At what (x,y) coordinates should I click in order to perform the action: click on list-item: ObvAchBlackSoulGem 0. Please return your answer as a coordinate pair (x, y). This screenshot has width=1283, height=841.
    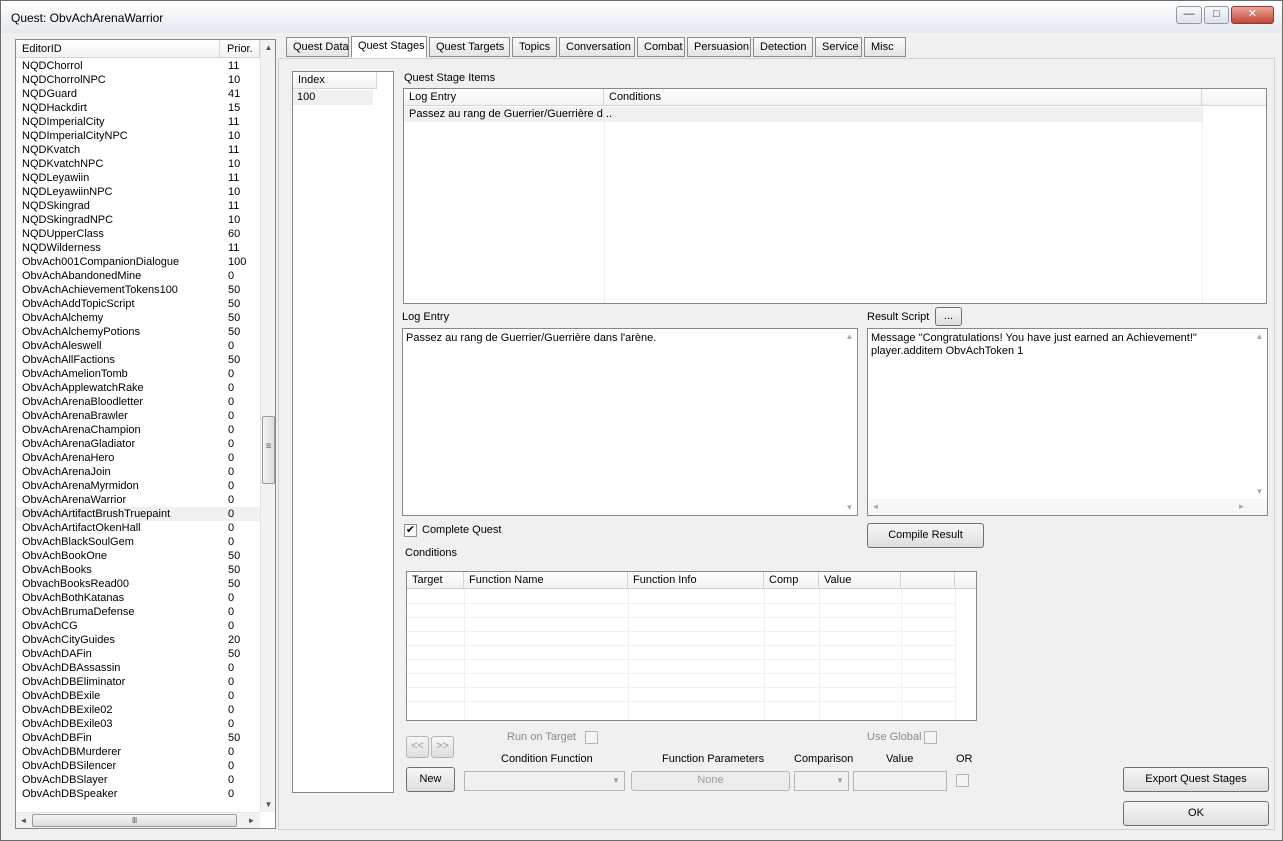
    Looking at the image, I should click on (138, 542).